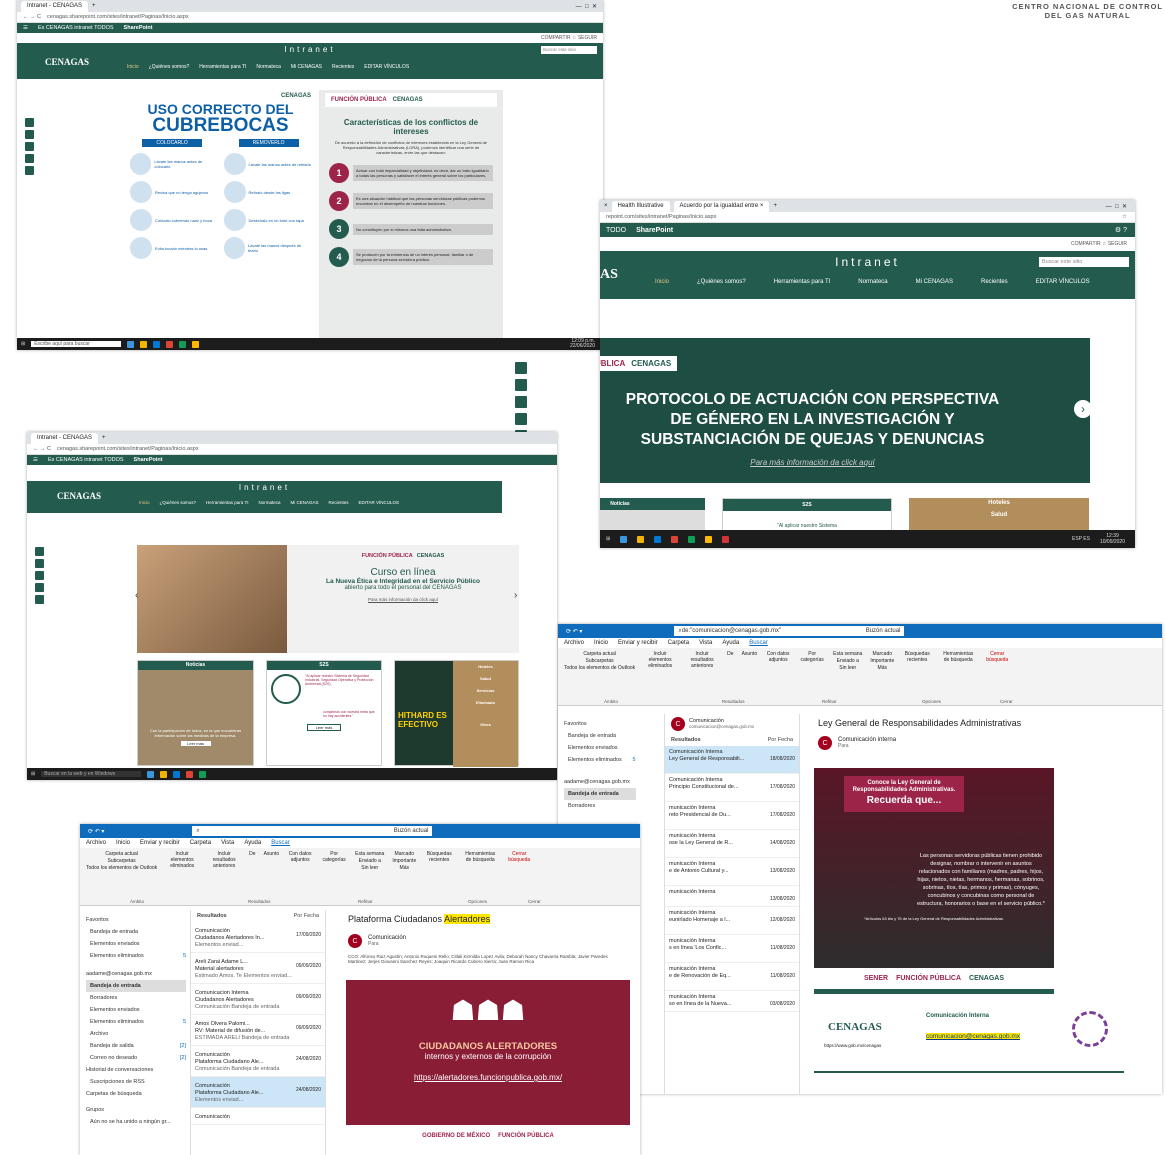 The width and height of the screenshot is (1165, 1155). What do you see at coordinates (310, 49) in the screenshot?
I see `intranet-title: Intranet` at bounding box center [310, 49].